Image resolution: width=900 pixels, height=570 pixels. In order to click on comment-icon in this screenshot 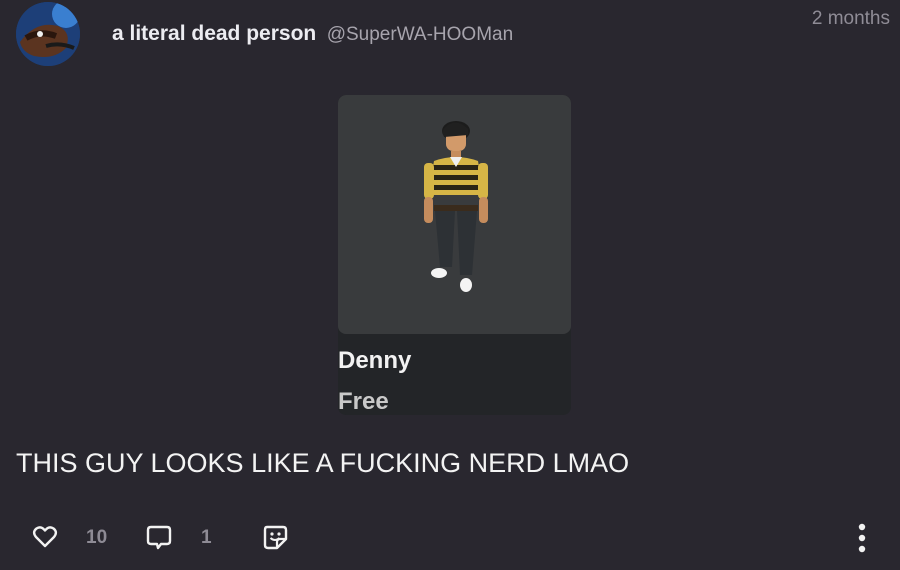, I will do `click(159, 537)`.